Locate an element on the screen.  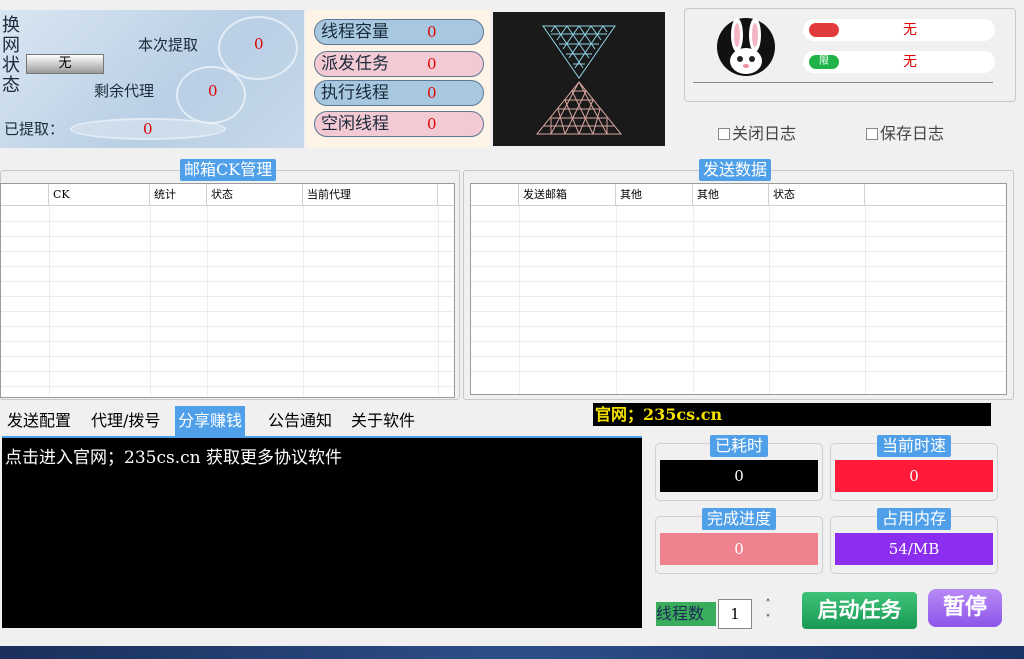
hourglass-animation is located at coordinates (579, 79).